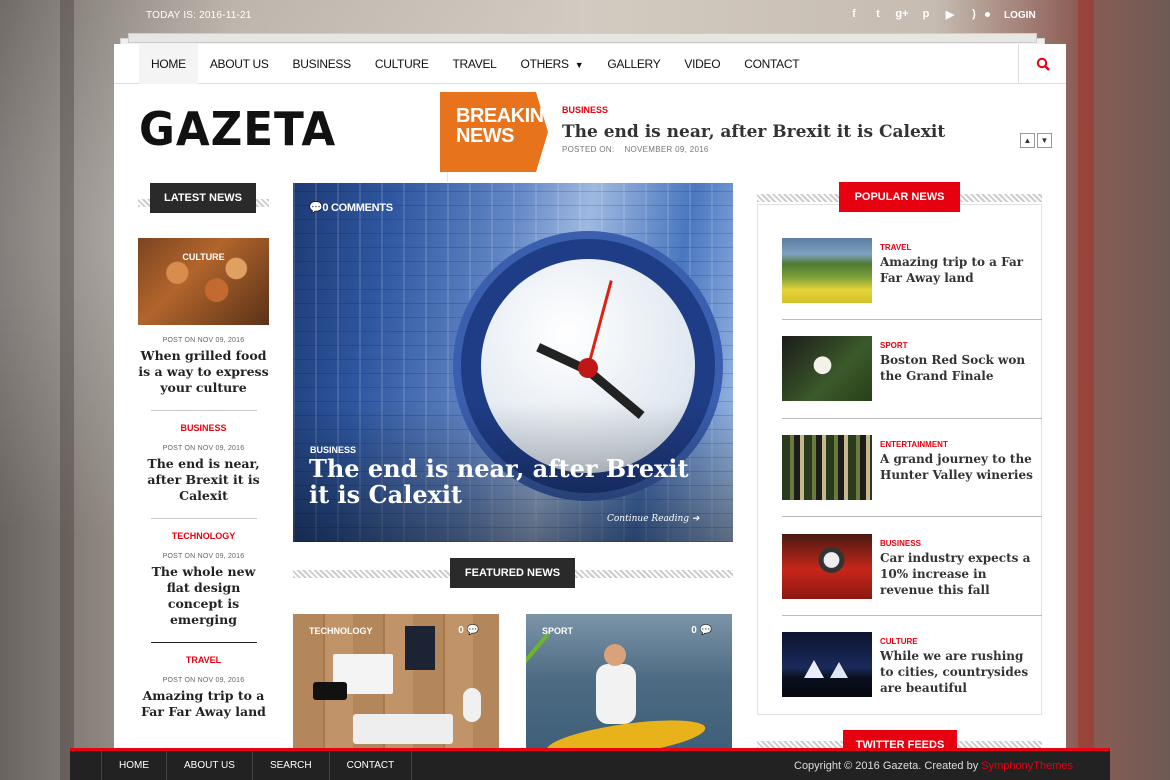 This screenshot has width=1170, height=780. What do you see at coordinates (960, 368) in the screenshot?
I see `post-title: Boston Red Sock won the Grand Finale` at bounding box center [960, 368].